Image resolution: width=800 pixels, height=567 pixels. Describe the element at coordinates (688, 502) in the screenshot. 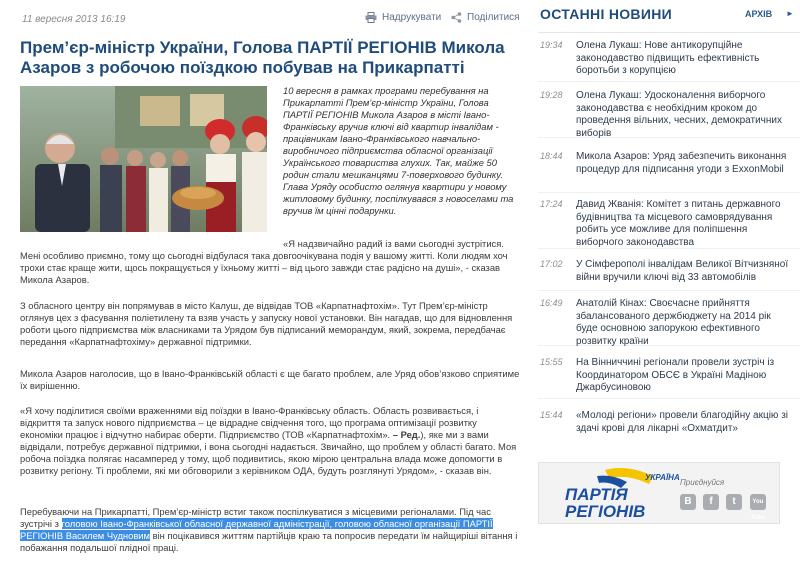

I see `vk-icon: В` at that location.